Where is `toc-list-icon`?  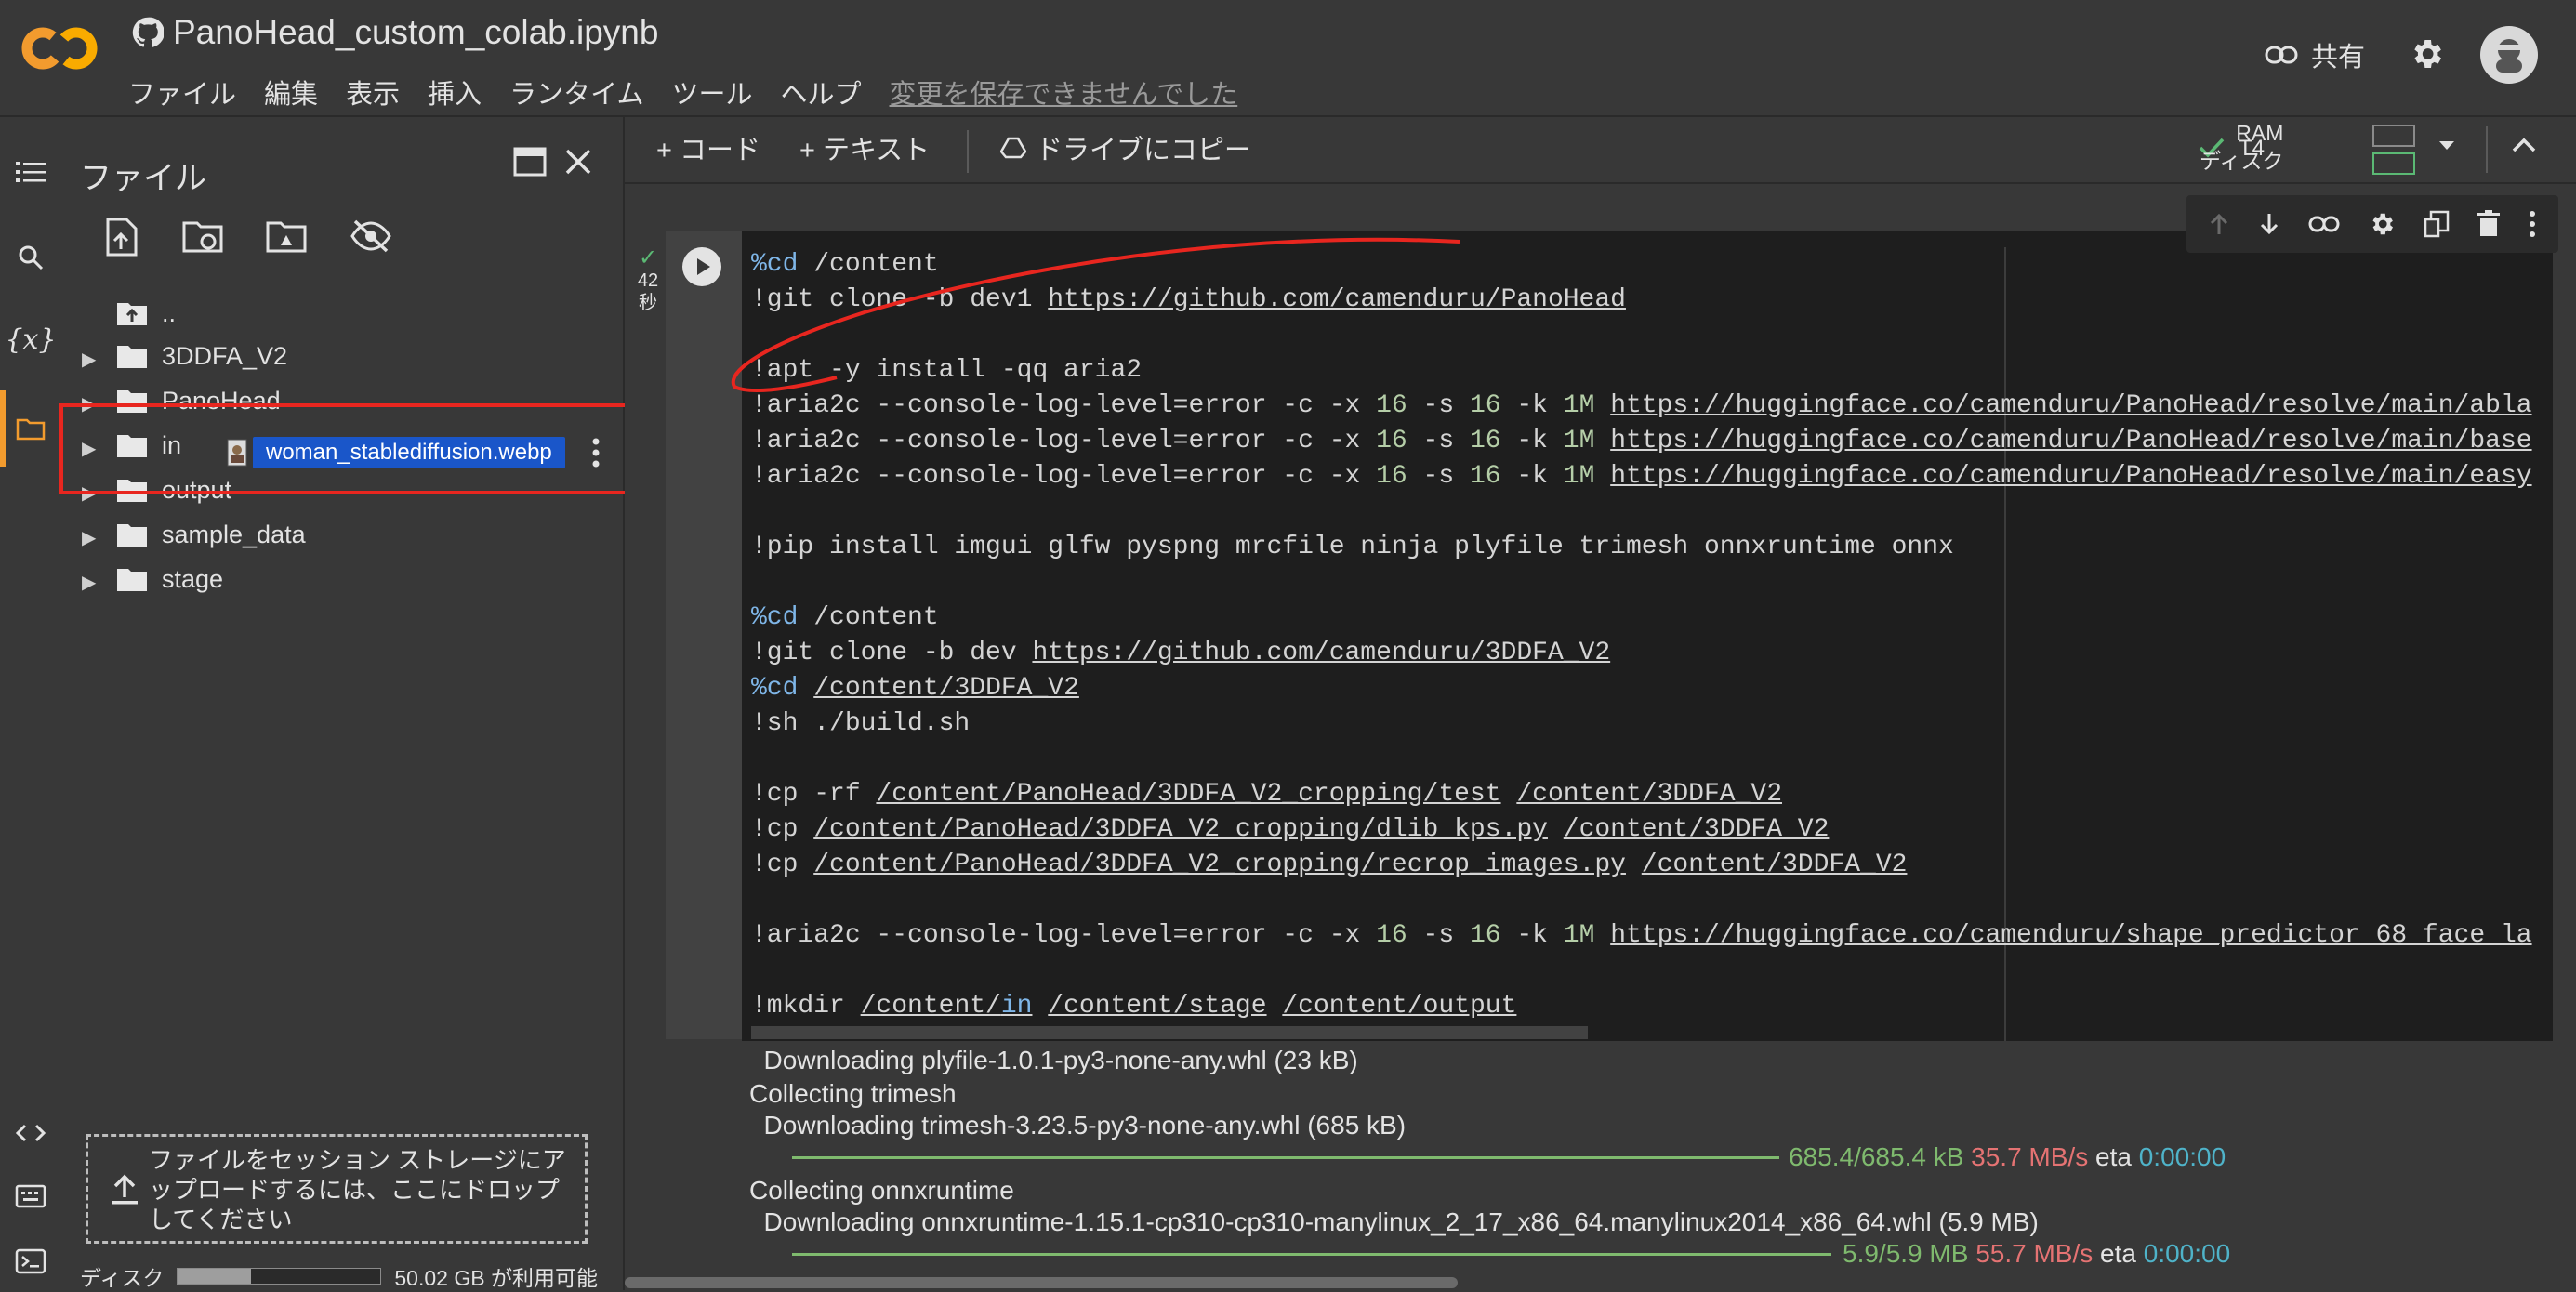 toc-list-icon is located at coordinates (30, 172).